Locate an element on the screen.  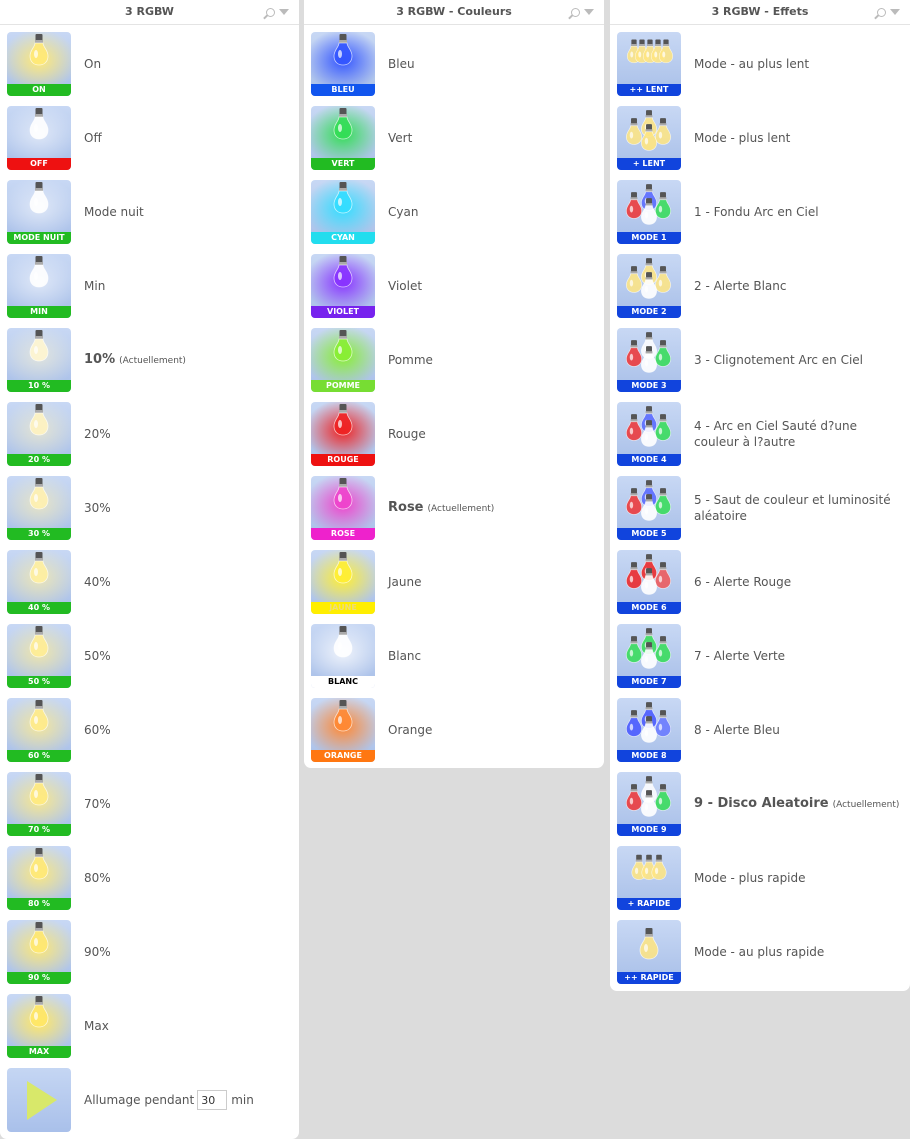
list-item: MODE 8 8 - Alerte Bleu is located at coordinates (763, 730).